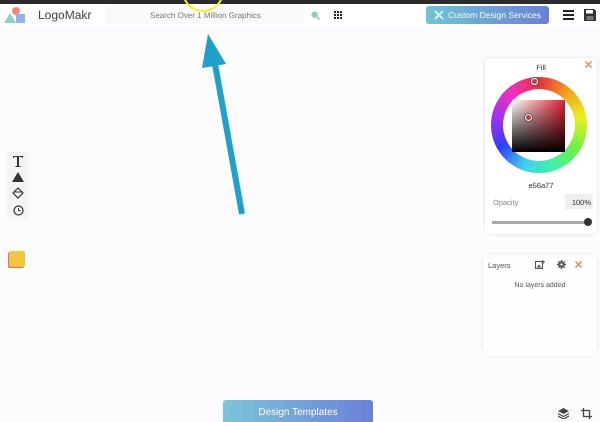 This screenshot has height=422, width=600. I want to click on menu-icon, so click(568, 15).